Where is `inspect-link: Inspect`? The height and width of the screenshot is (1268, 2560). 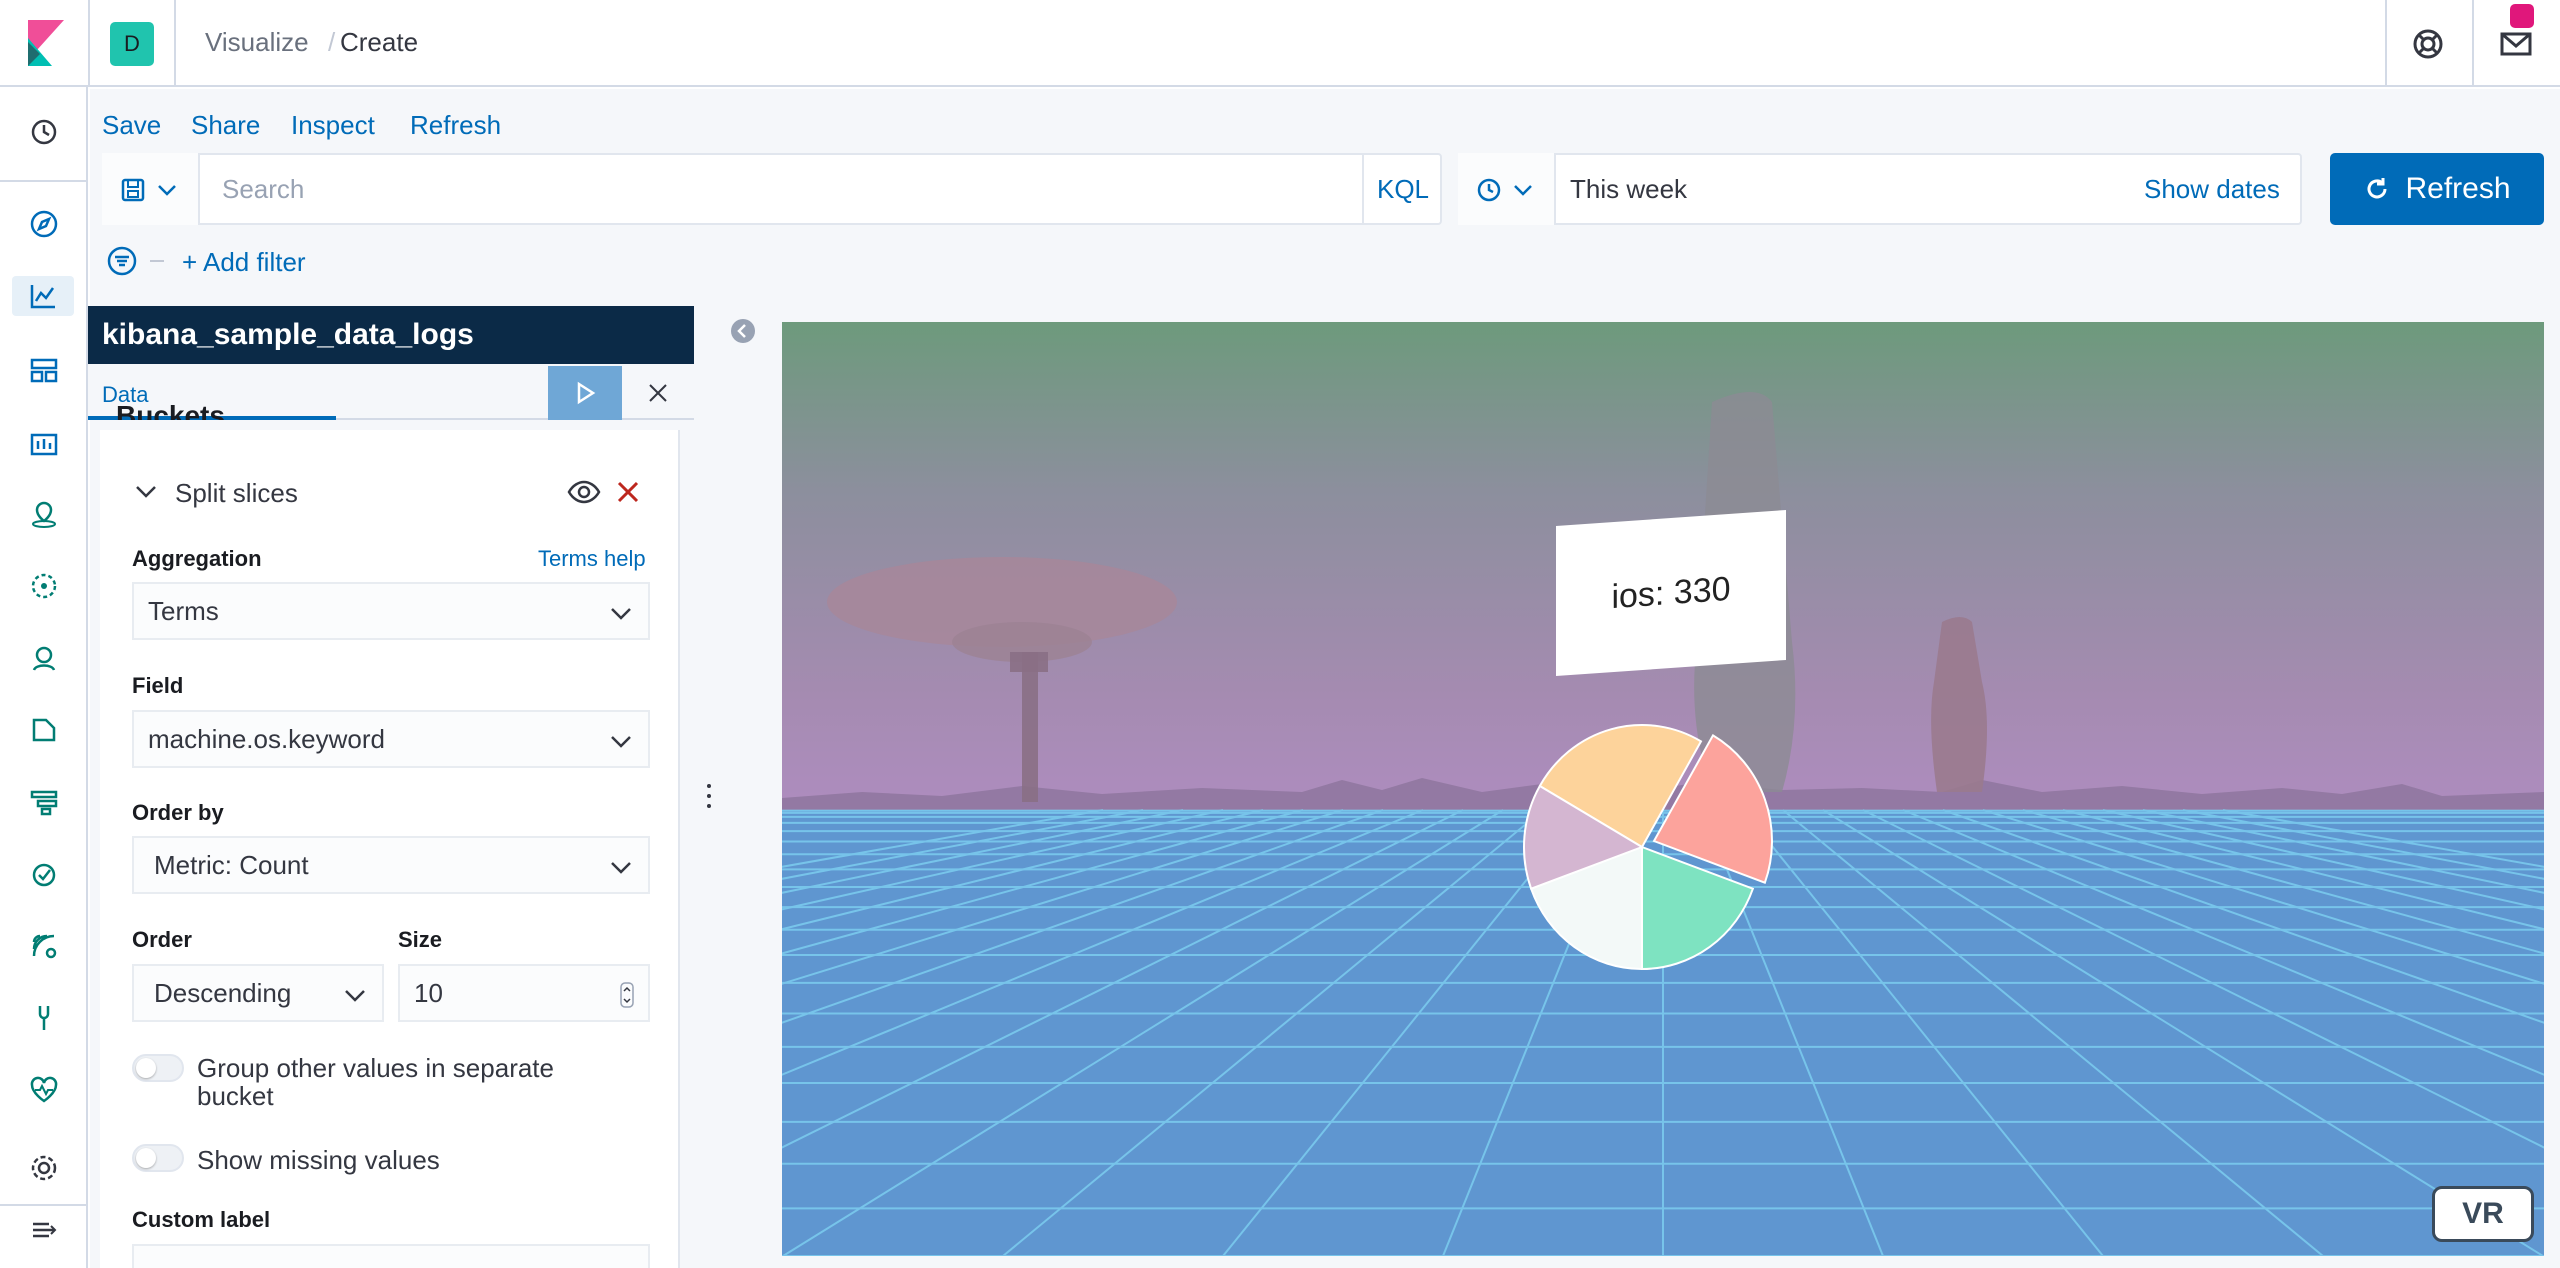
inspect-link: Inspect is located at coordinates (333, 125).